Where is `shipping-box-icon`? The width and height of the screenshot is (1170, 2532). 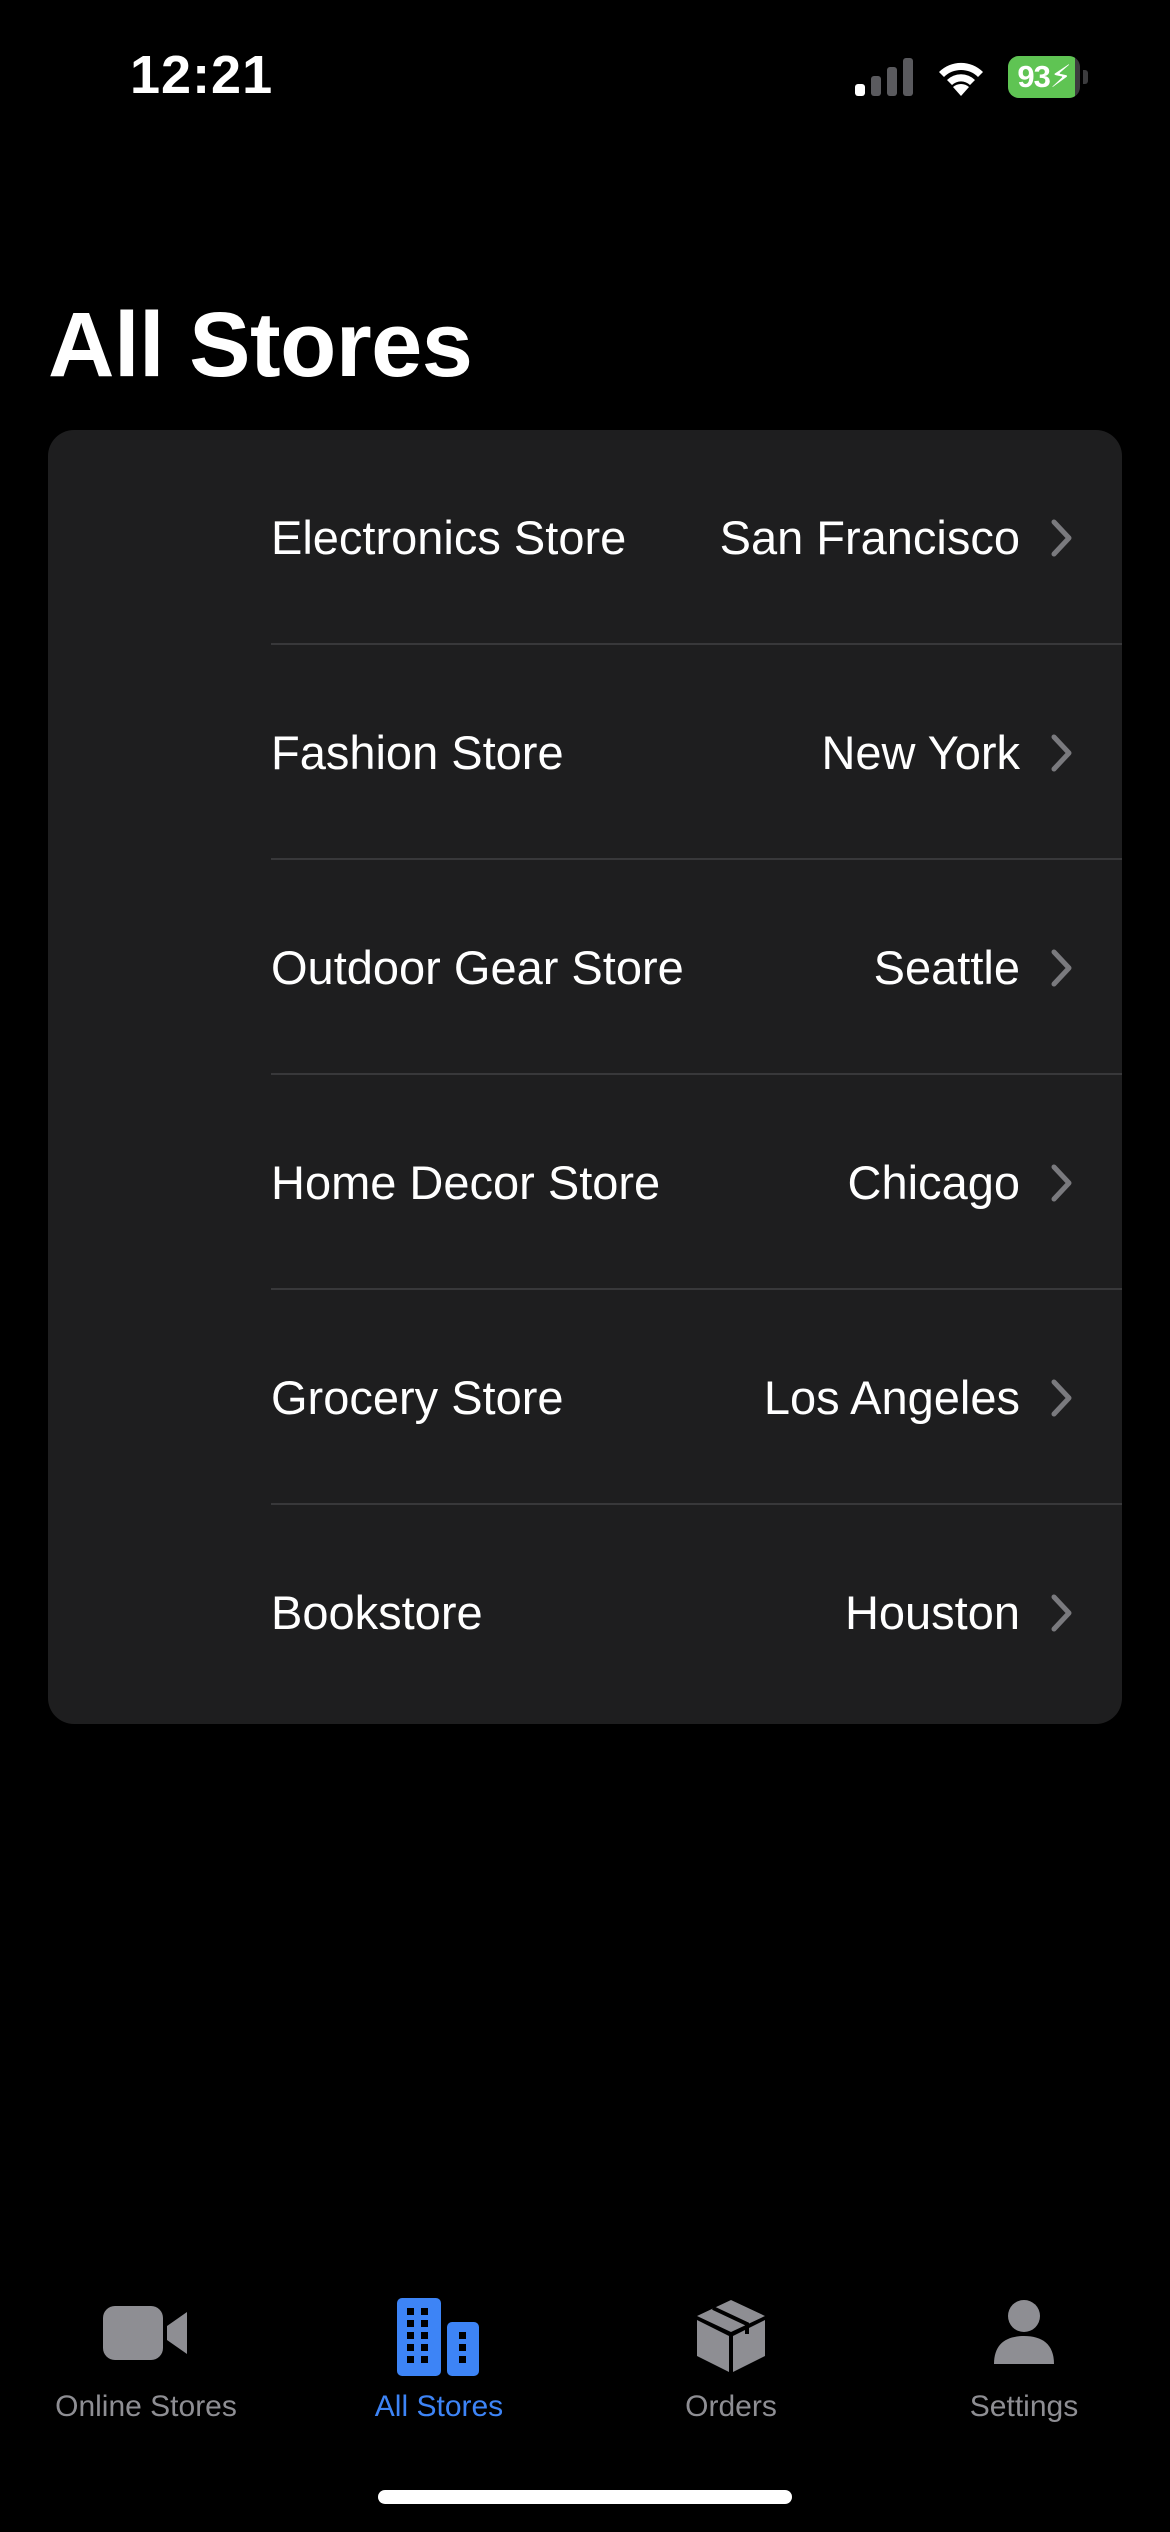 shipping-box-icon is located at coordinates (731, 2338).